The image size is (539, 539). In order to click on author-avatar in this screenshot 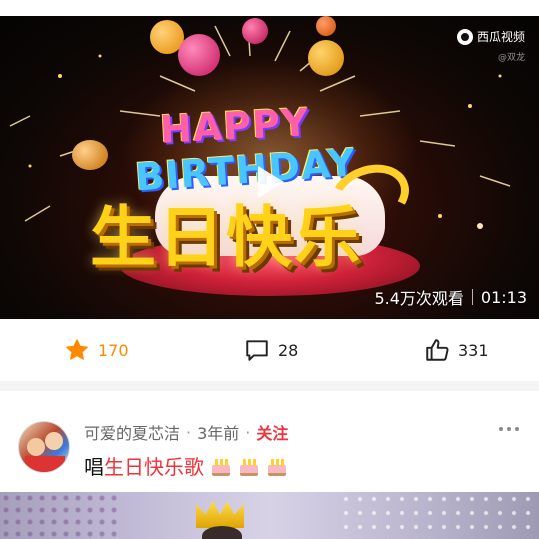, I will do `click(44, 447)`.